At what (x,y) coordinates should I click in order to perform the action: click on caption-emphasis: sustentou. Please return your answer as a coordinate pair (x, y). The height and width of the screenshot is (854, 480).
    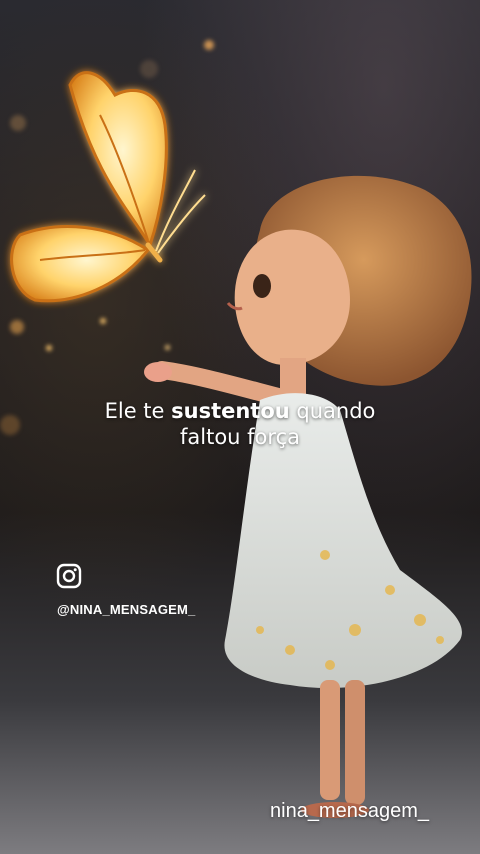
    Looking at the image, I should click on (230, 411).